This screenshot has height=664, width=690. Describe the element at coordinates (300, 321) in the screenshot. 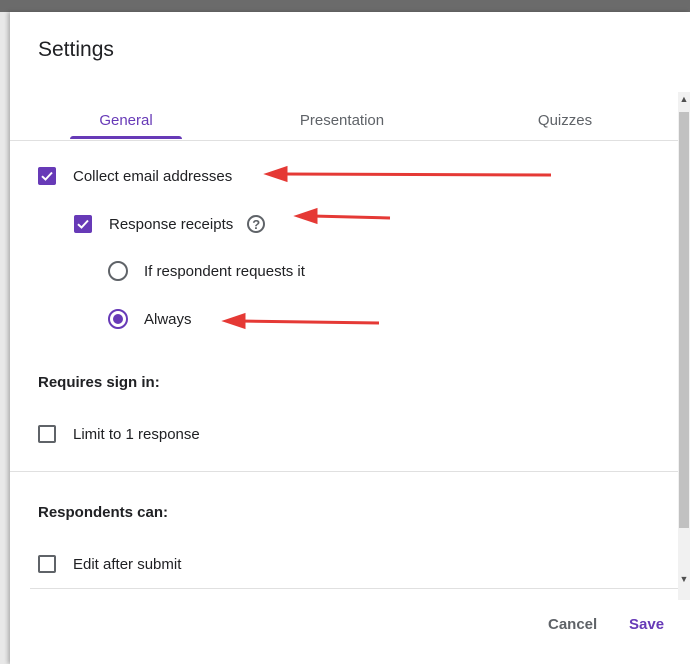

I see `arrow-always` at that location.